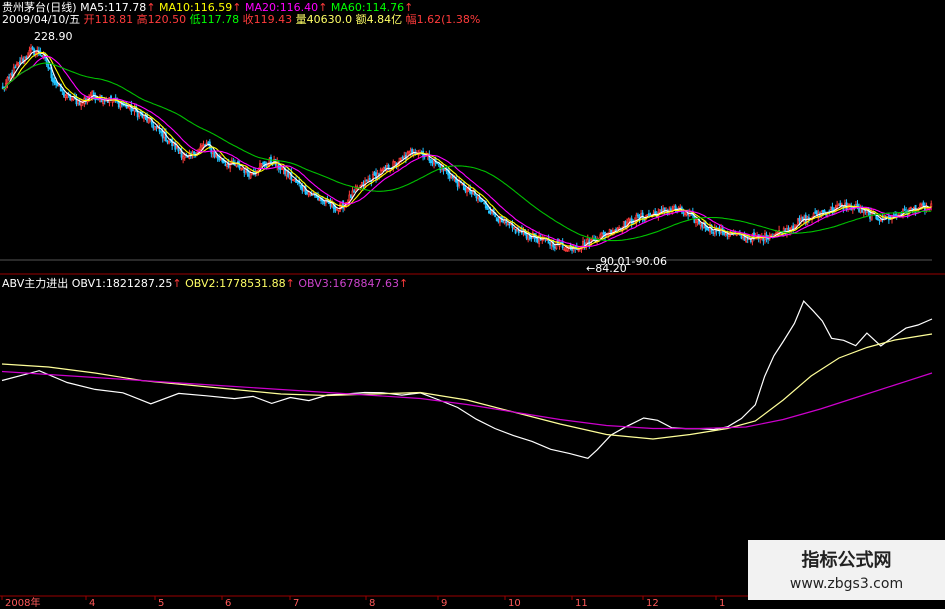  Describe the element at coordinates (514, 603) in the screenshot. I see `x-tick-label: 10` at that location.